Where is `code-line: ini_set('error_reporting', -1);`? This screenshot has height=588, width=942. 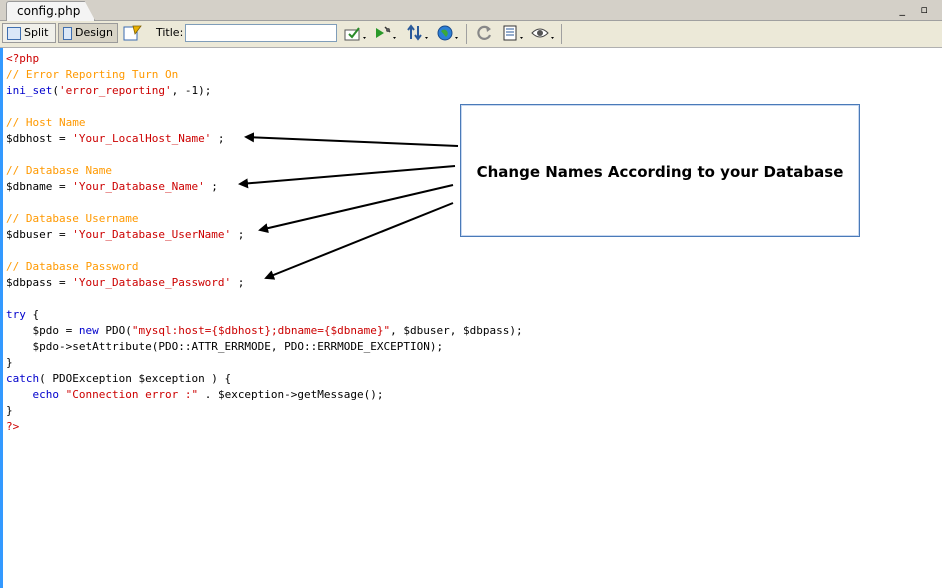 code-line: ini_set('error_reporting', -1); is located at coordinates (264, 91).